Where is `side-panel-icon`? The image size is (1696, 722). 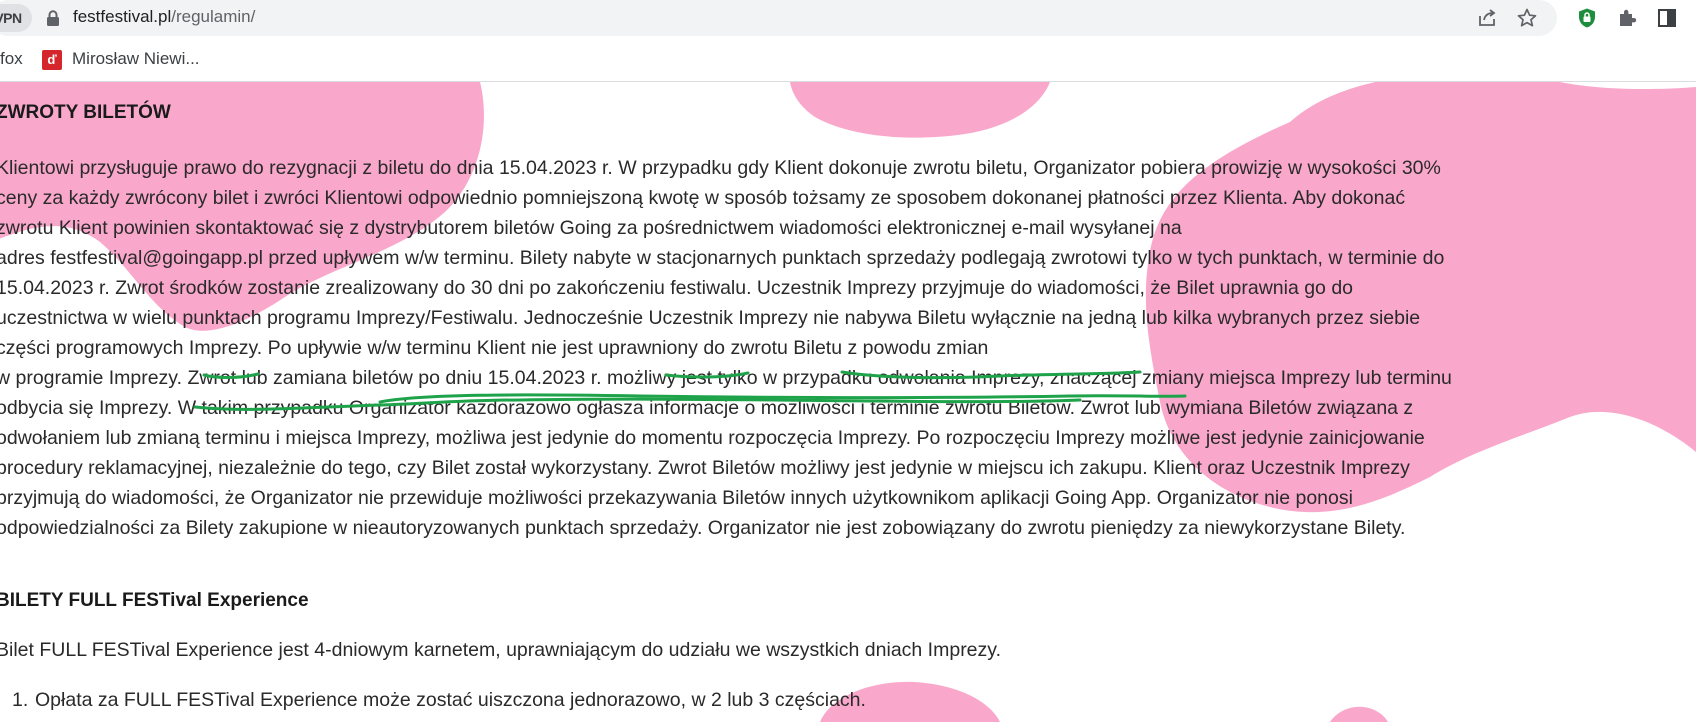
side-panel-icon is located at coordinates (1667, 18).